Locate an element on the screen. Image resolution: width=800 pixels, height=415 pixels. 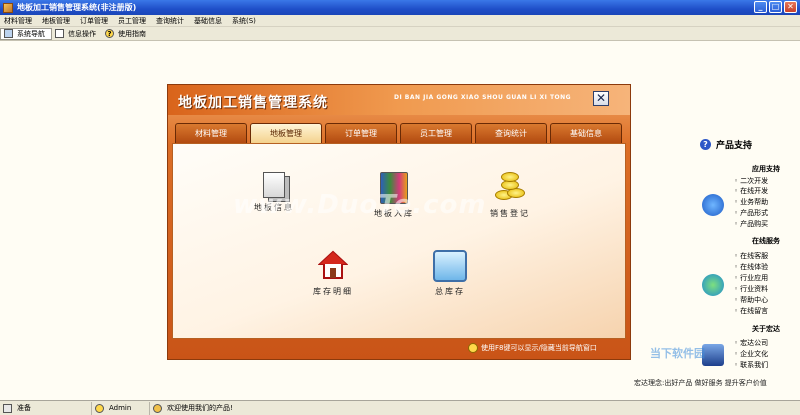
corner-watermark: 当下软件园 is located at coordinates (677, 353).